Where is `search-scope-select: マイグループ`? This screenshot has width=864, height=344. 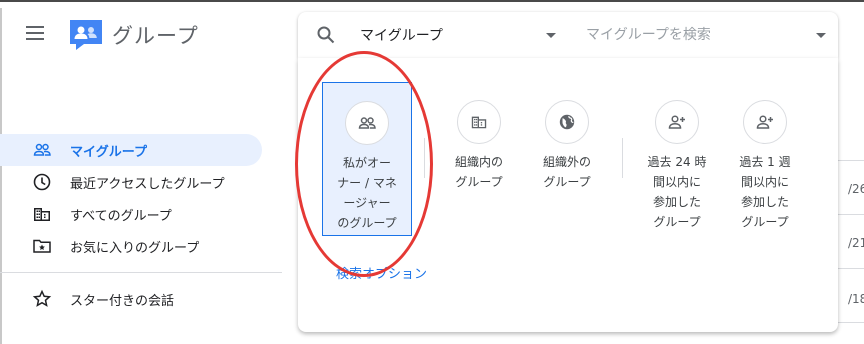
search-scope-select: マイグループ is located at coordinates (458, 35).